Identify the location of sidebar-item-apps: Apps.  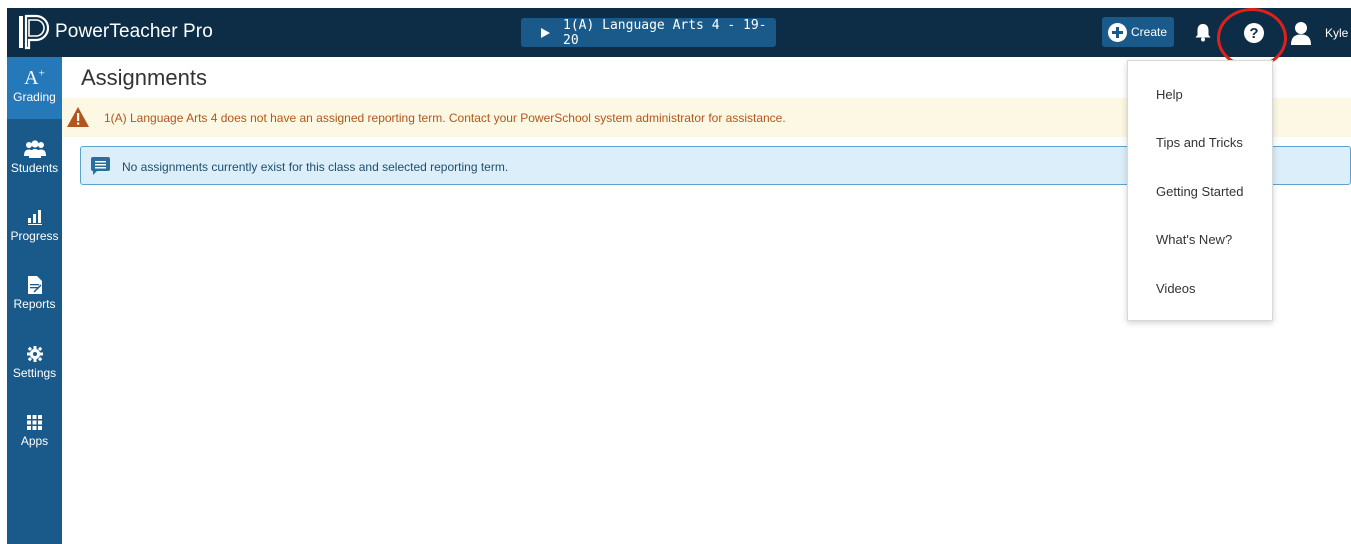
(34, 432).